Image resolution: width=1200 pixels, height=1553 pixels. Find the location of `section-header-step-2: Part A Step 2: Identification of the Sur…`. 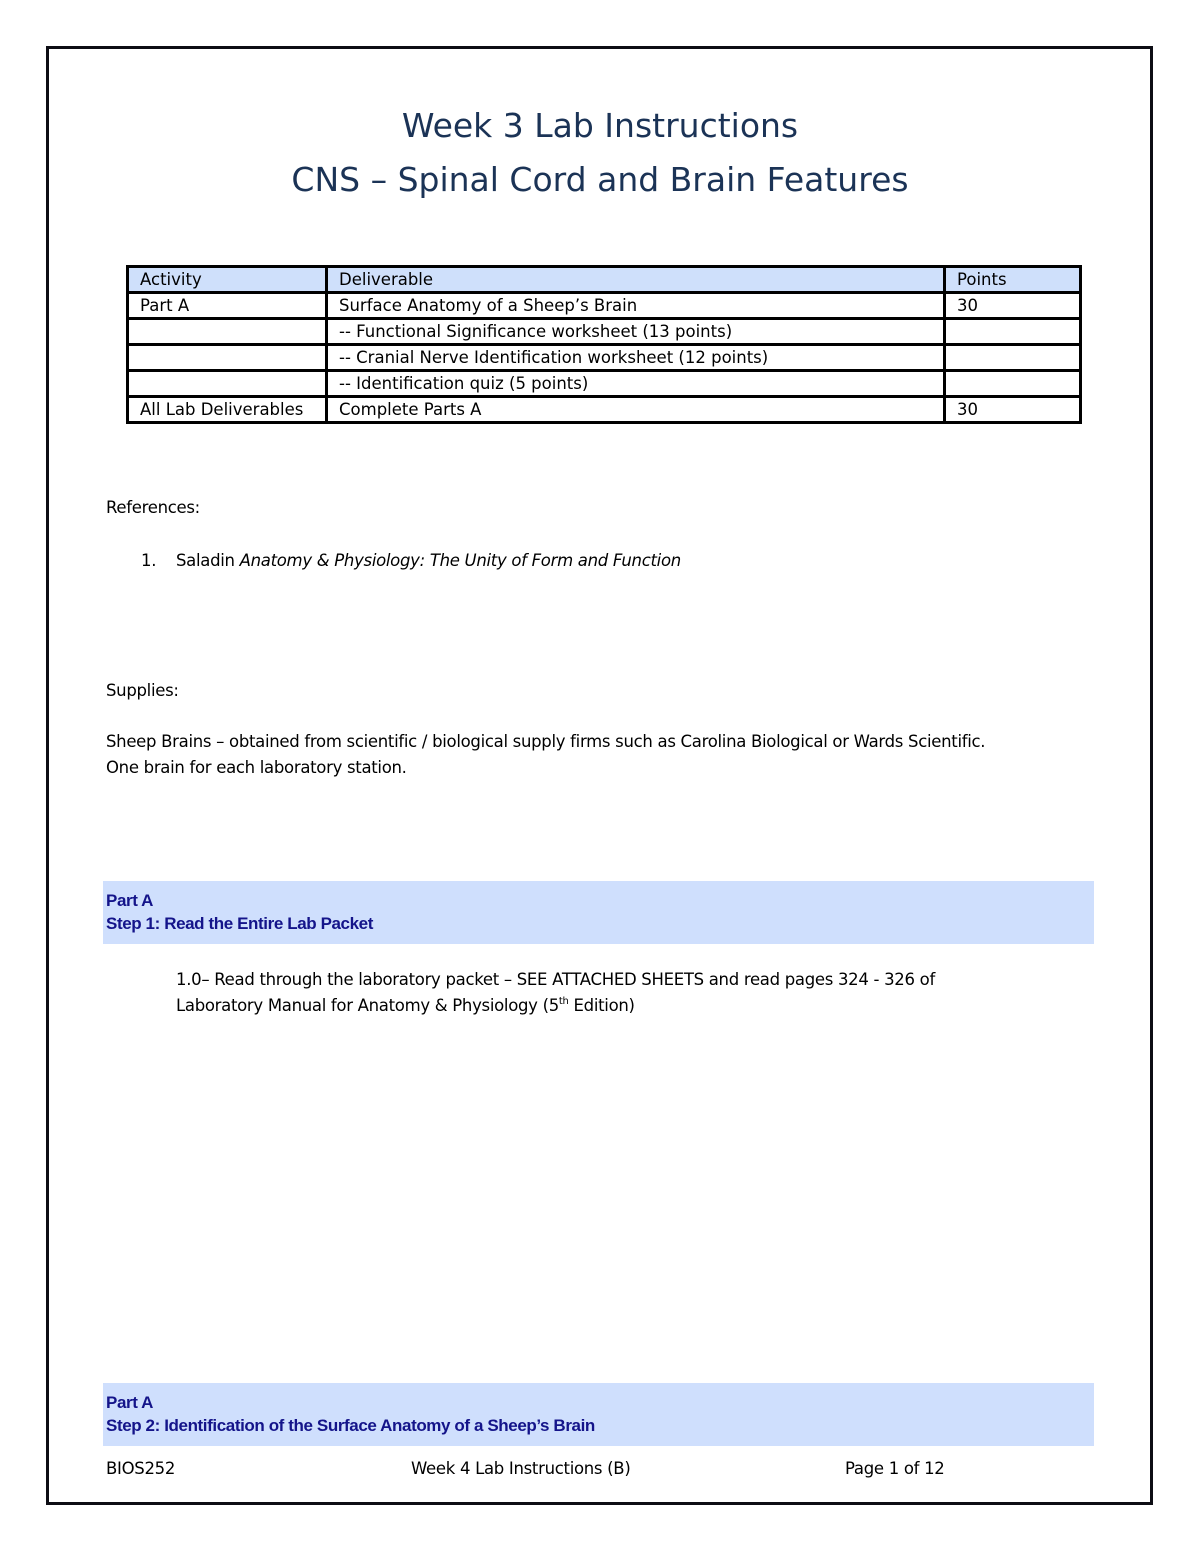

section-header-step-2: Part A Step 2: Identification of the Sur… is located at coordinates (598, 1414).